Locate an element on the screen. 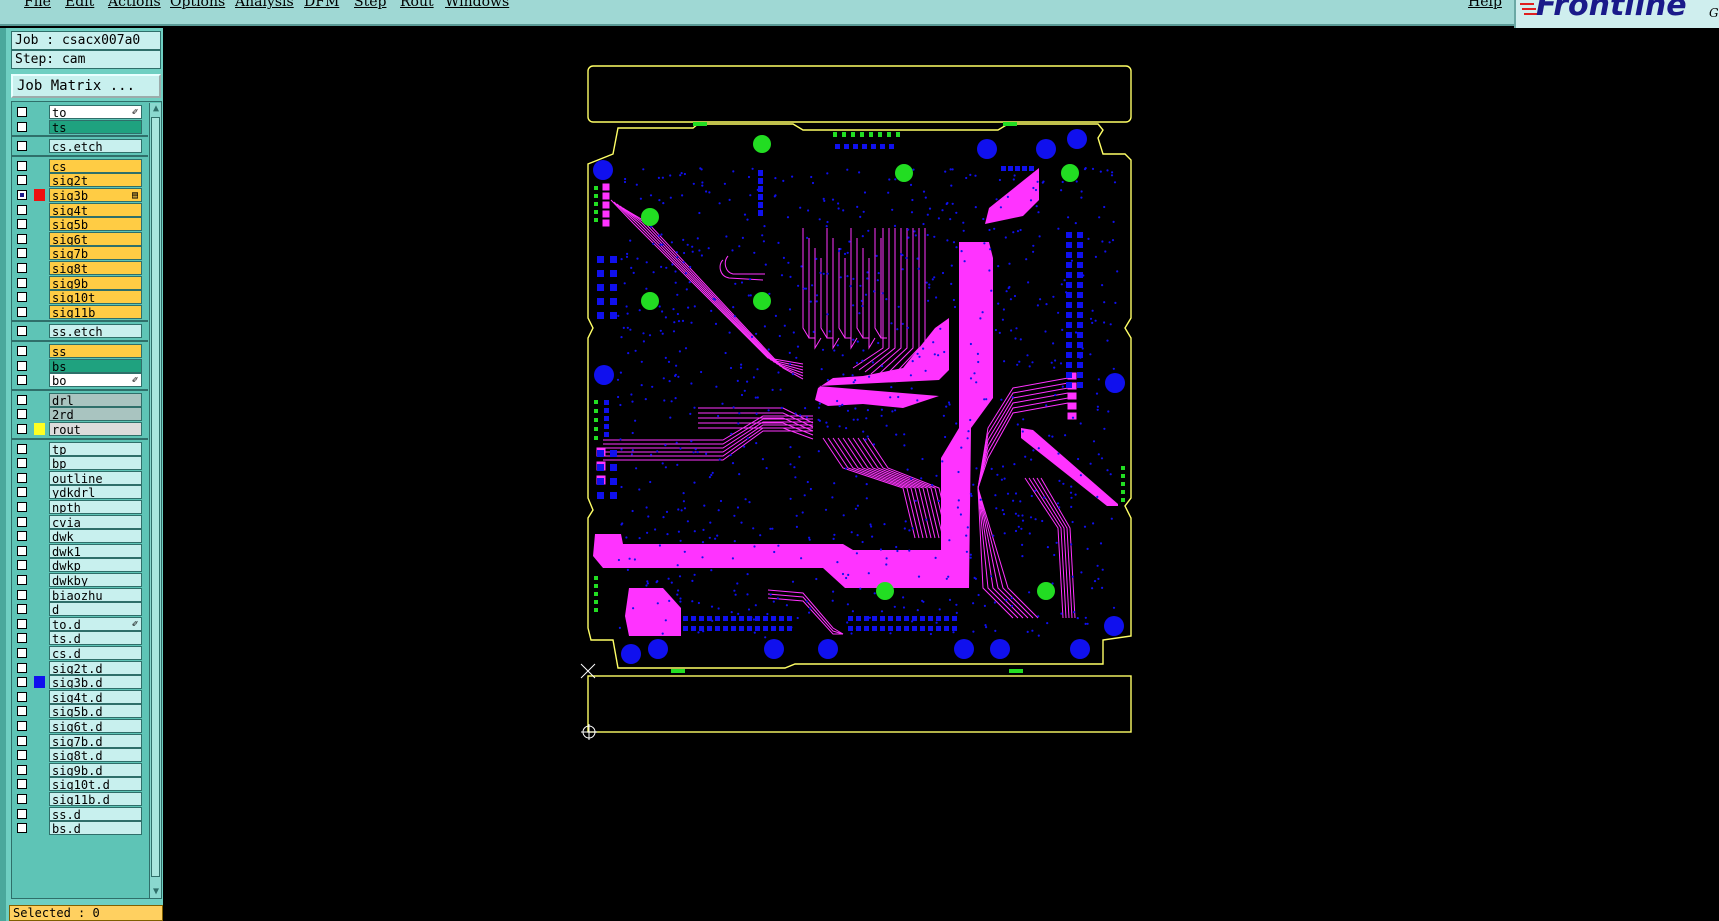 This screenshot has width=1719, height=921. scroll-up-icon: ▲ is located at coordinates (155, 109).